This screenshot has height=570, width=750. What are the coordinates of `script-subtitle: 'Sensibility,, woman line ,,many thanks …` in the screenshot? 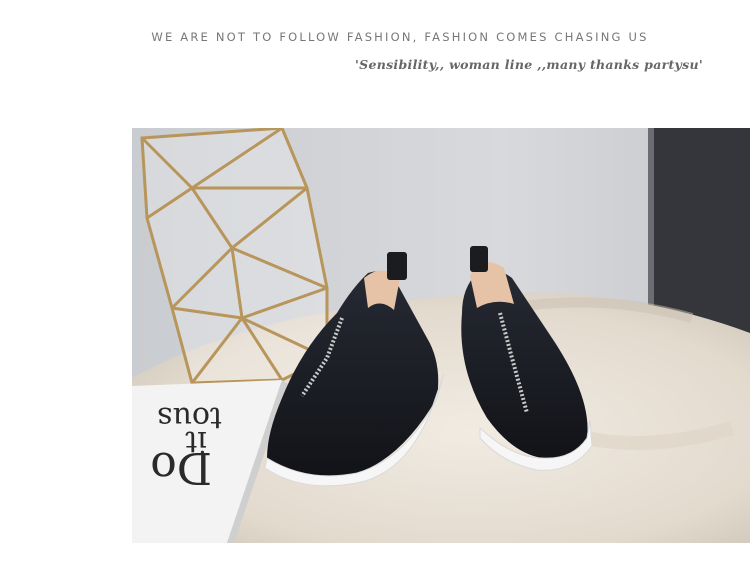 It's located at (529, 64).